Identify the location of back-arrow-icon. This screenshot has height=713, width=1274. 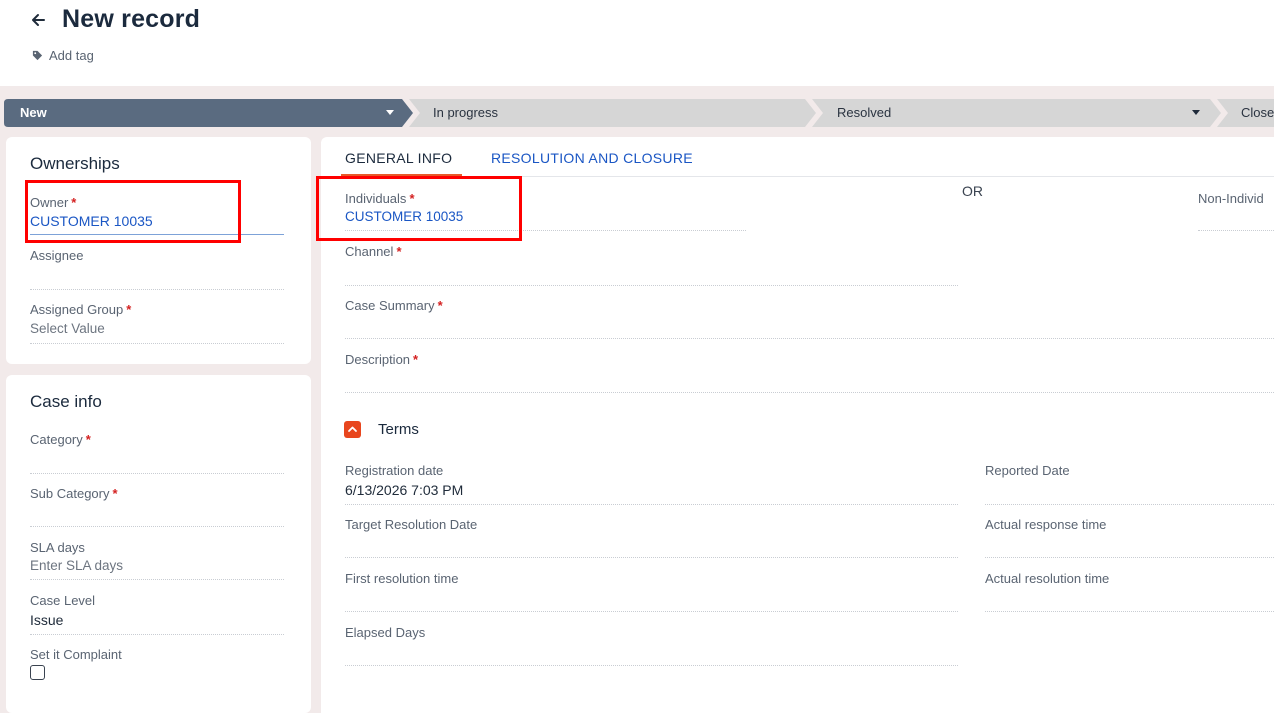
(38, 20).